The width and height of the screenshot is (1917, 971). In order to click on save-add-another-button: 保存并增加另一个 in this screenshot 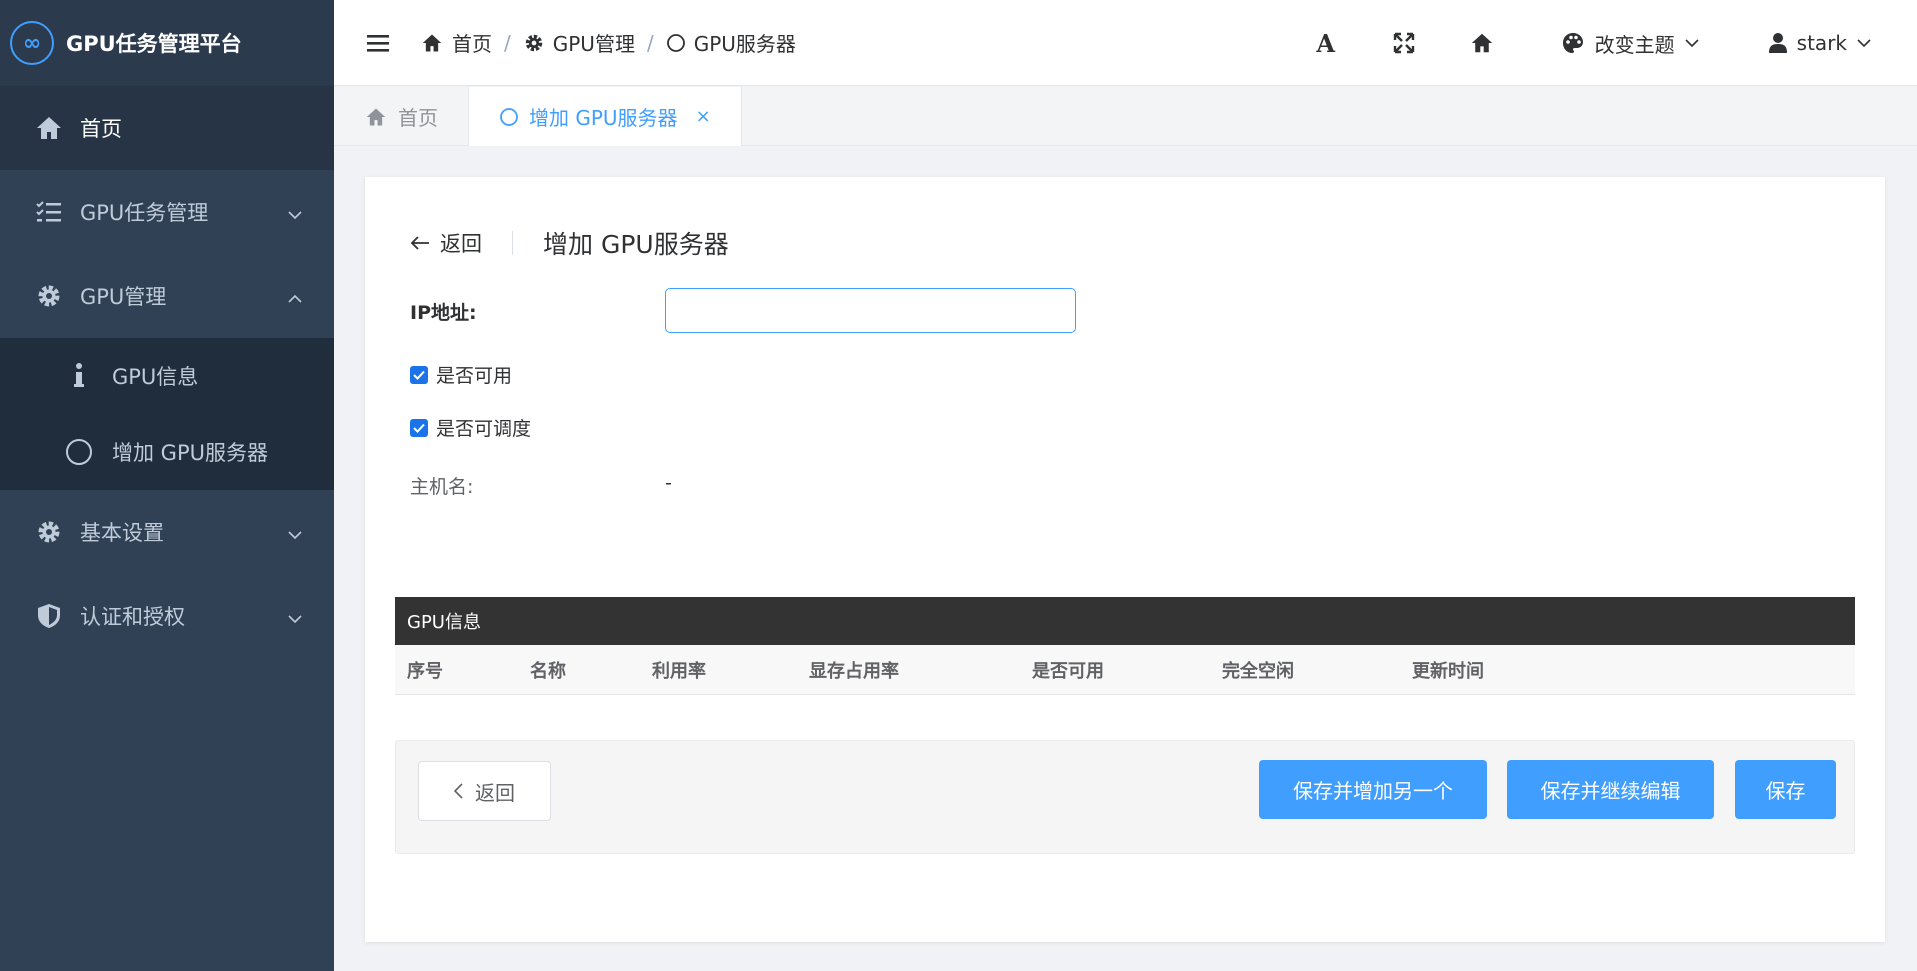, I will do `click(1373, 789)`.